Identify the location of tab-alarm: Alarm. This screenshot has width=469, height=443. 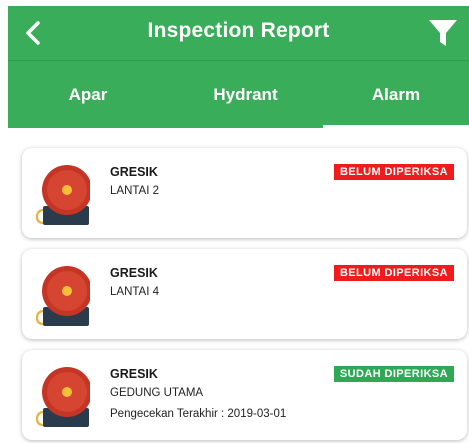
(396, 94).